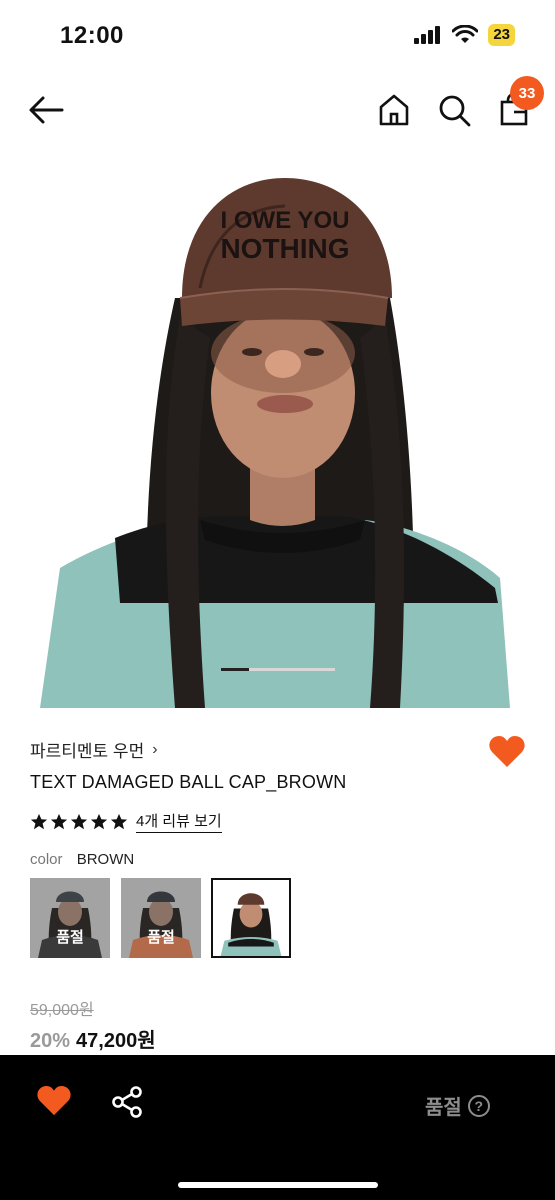 This screenshot has width=555, height=1200. I want to click on search-icon, so click(454, 110).